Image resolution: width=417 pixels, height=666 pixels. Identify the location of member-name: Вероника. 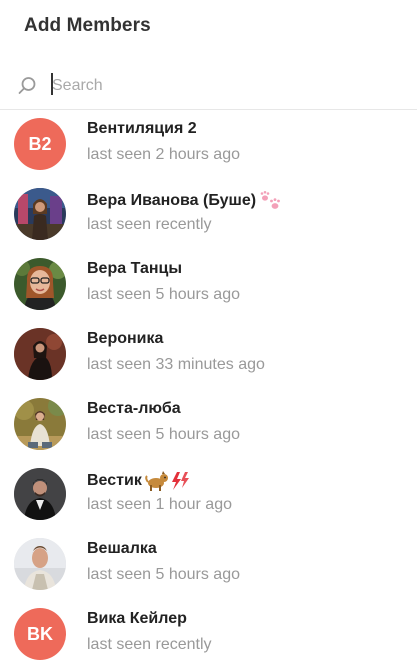
(125, 338).